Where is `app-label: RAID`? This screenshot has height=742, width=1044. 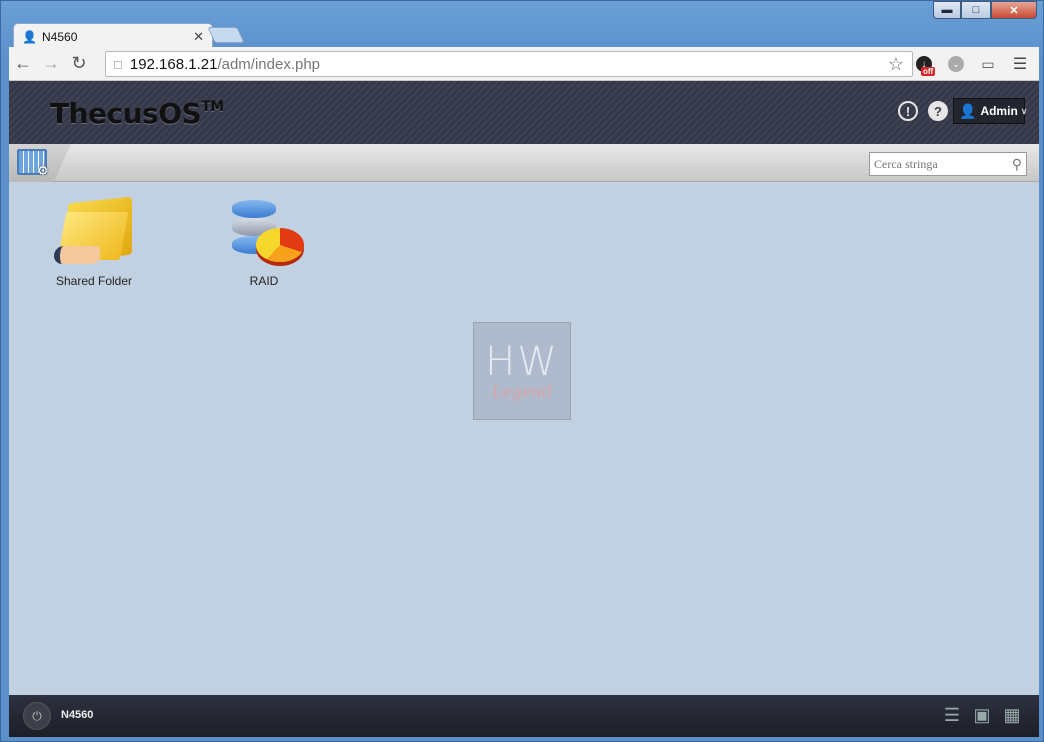
app-label: RAID is located at coordinates (264, 281).